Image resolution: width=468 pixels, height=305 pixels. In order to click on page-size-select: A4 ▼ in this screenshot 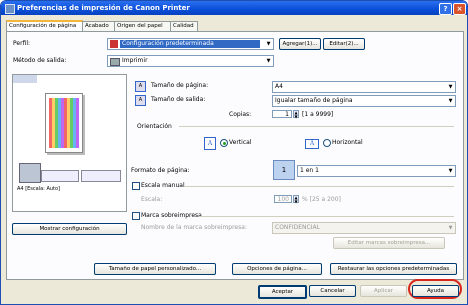, I will do `click(364, 87)`.